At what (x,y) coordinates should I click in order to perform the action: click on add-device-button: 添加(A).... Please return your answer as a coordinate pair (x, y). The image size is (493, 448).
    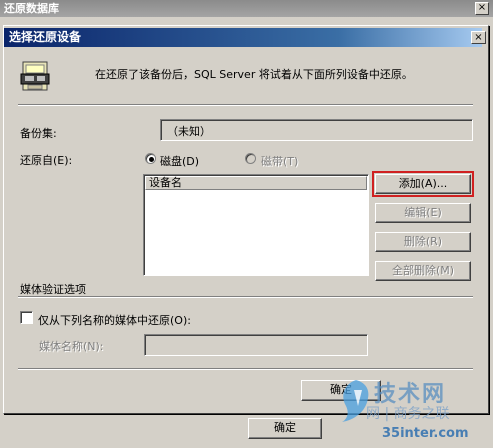
    Looking at the image, I should click on (423, 184).